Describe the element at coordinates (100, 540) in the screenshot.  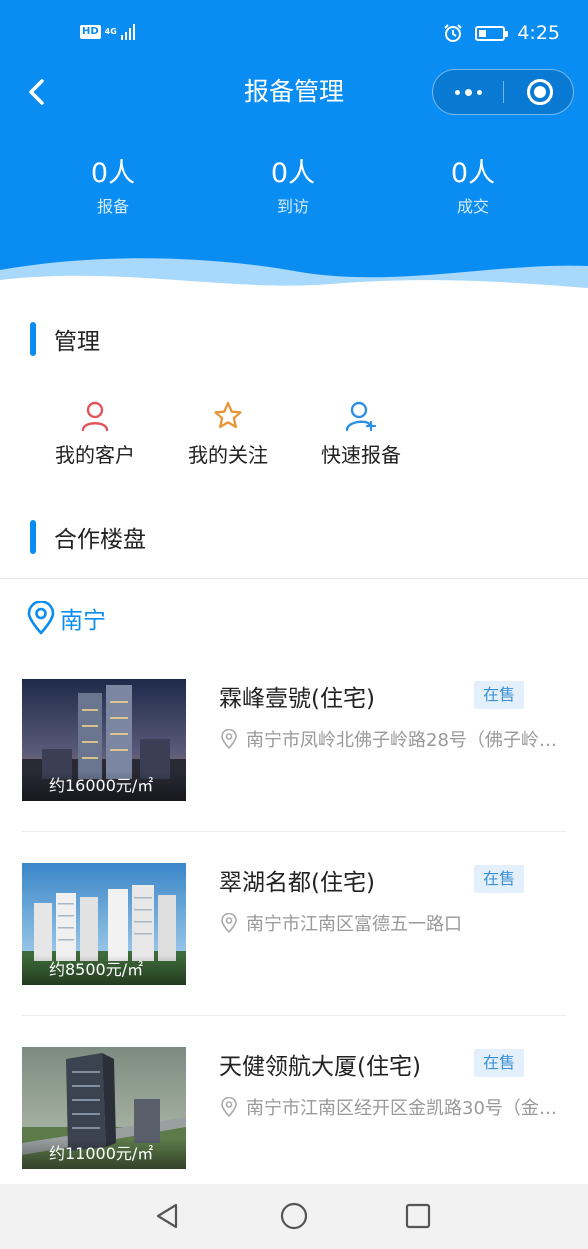
I see `section-title: 合作楼盘` at that location.